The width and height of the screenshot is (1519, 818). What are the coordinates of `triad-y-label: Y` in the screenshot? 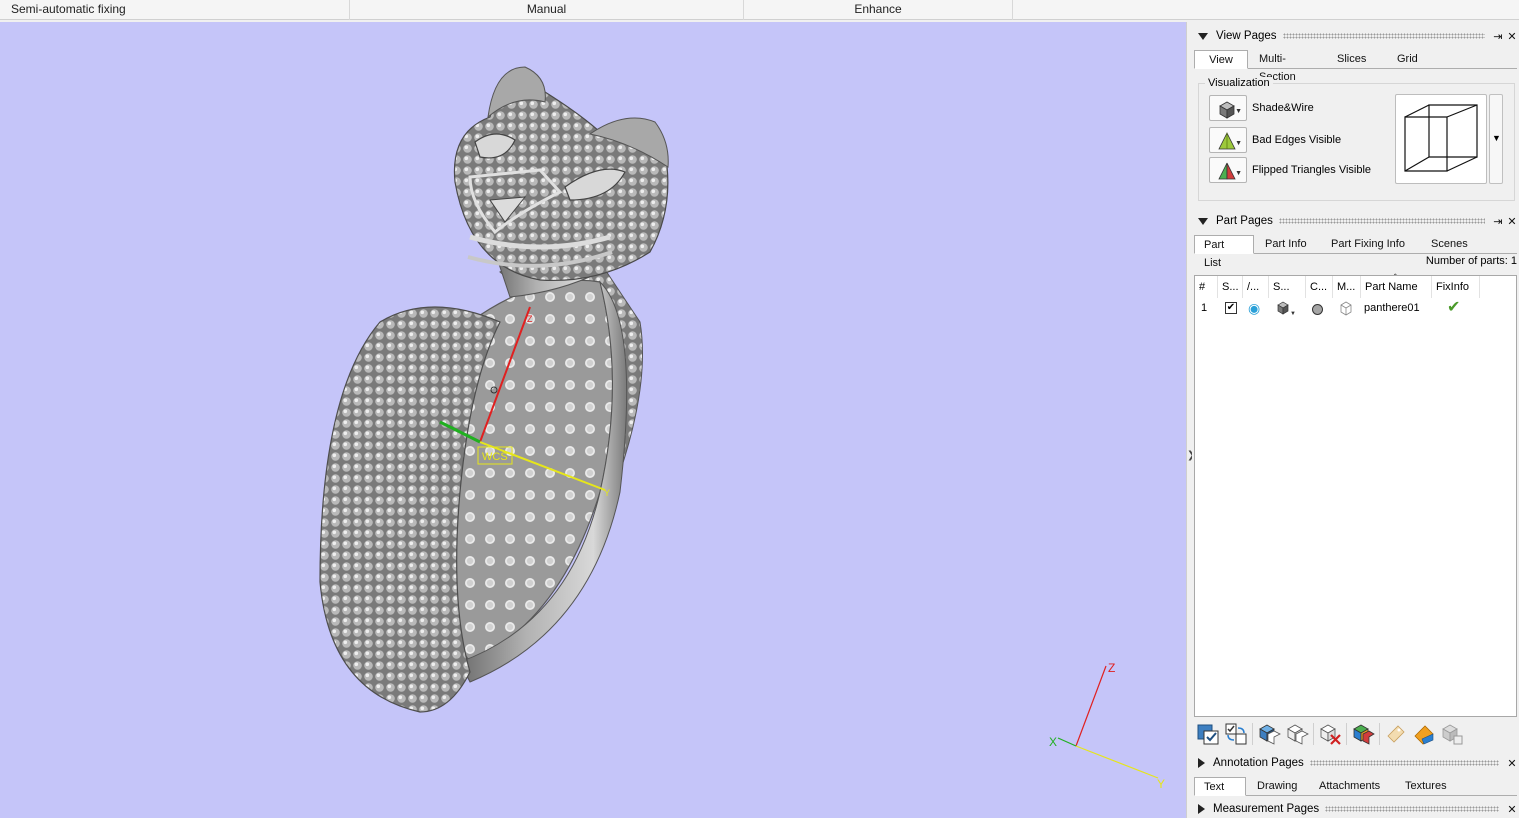 It's located at (1161, 784).